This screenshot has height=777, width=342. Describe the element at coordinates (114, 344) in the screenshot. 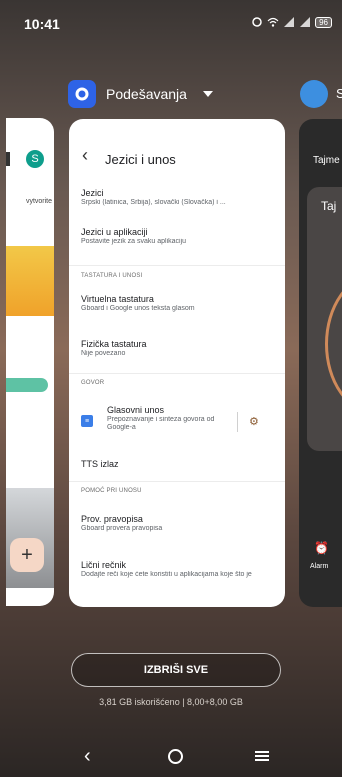

I see `setting-title: Fizička tastatura` at that location.